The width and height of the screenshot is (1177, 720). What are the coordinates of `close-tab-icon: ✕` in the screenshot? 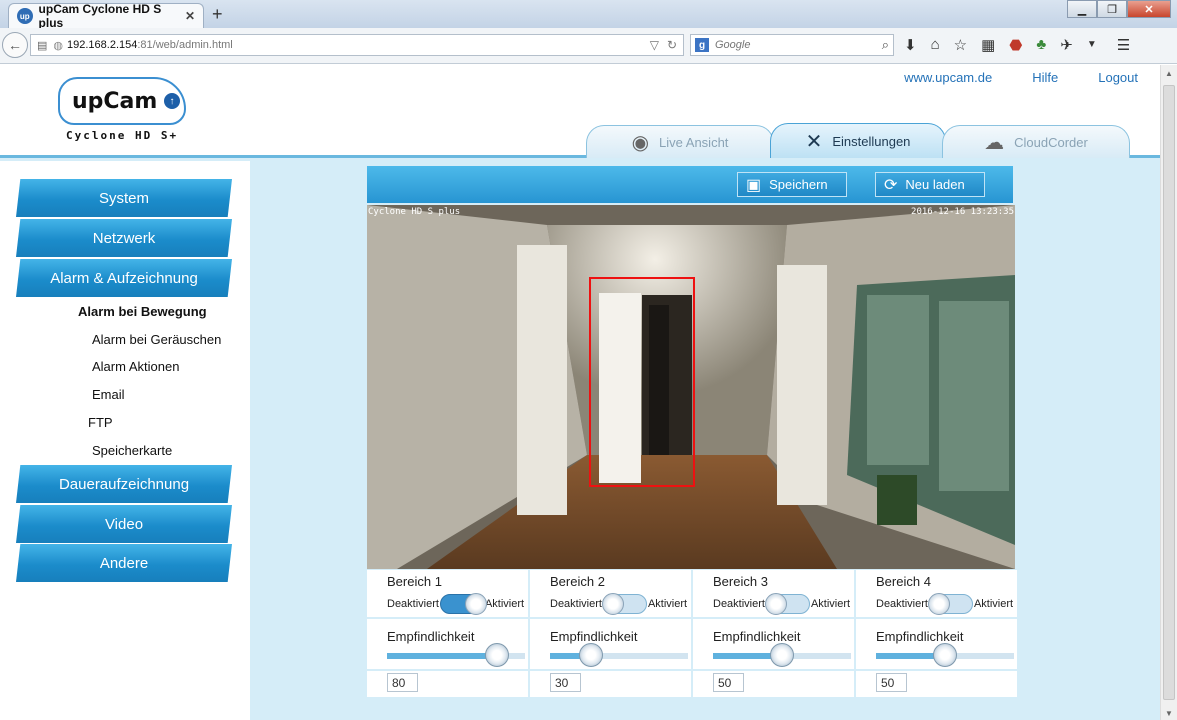 It's located at (190, 16).